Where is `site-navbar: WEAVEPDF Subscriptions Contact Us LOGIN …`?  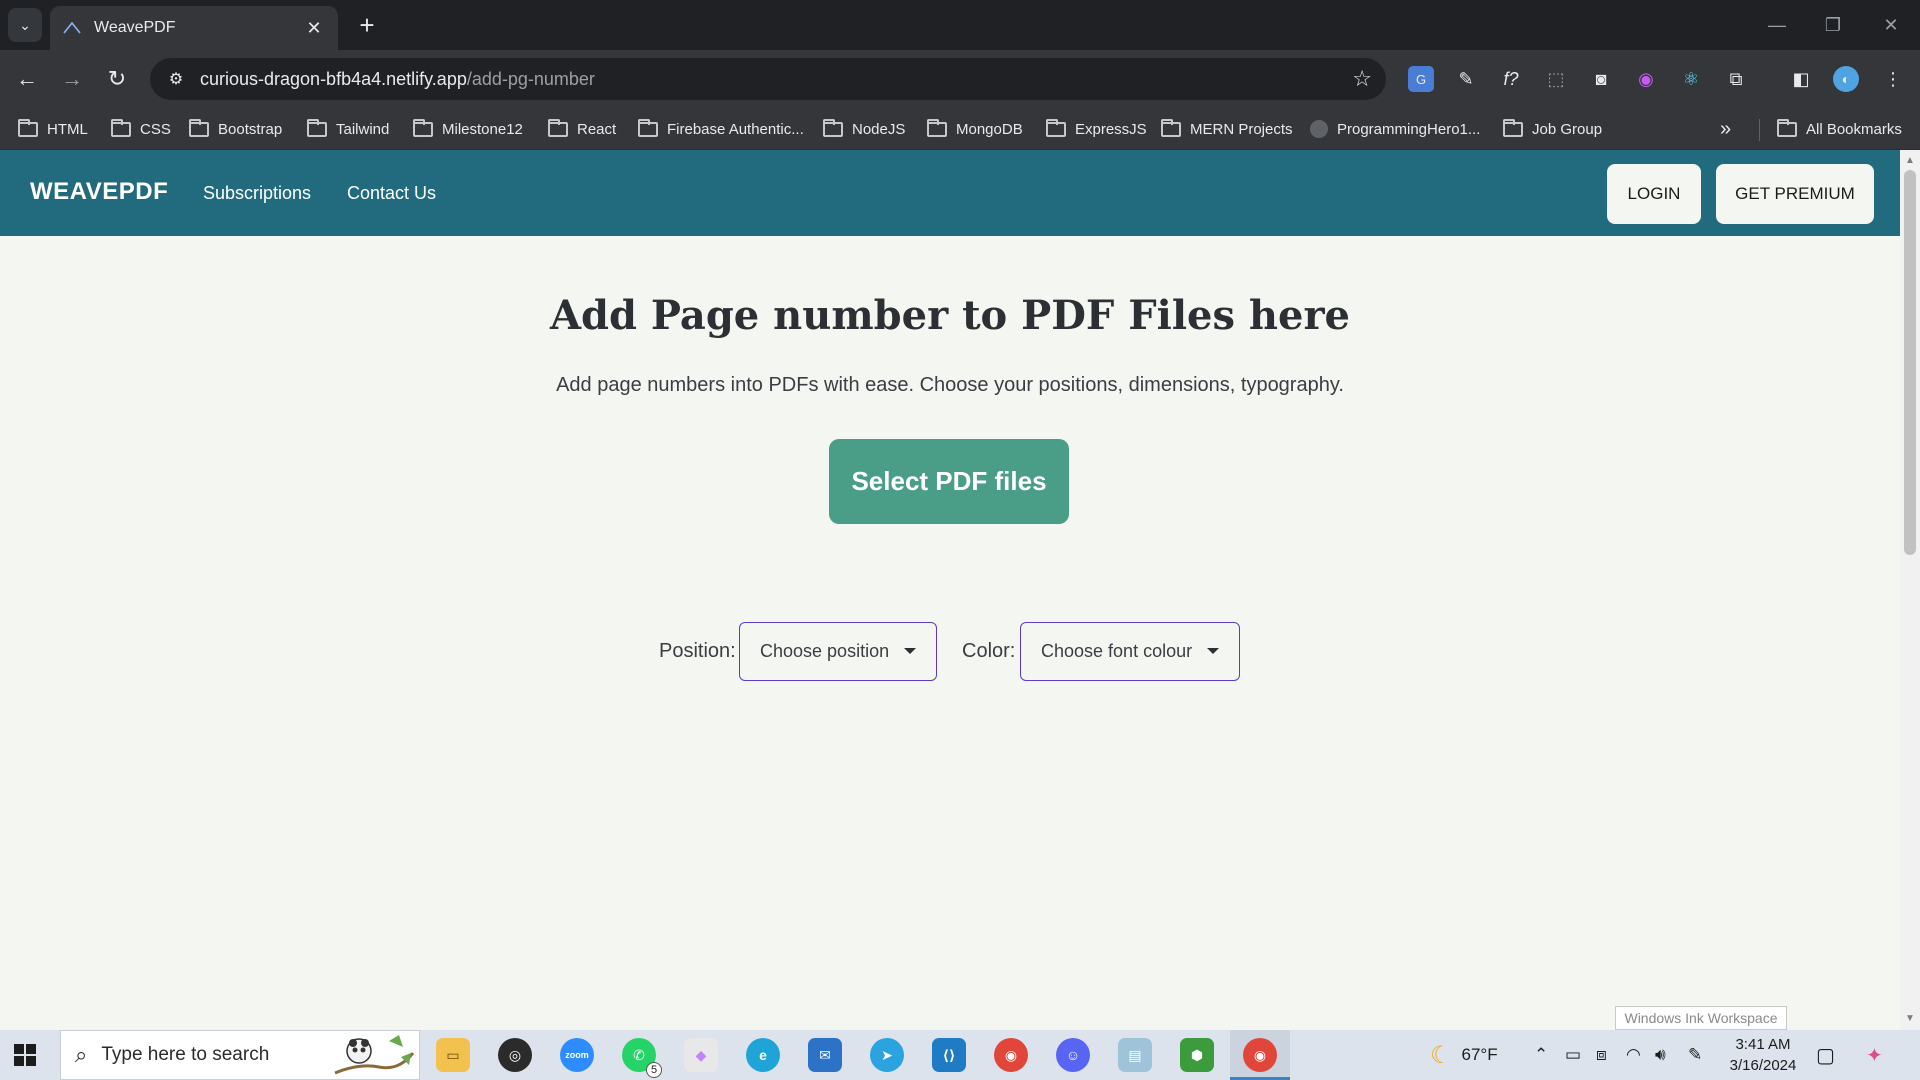 site-navbar: WEAVEPDF Subscriptions Contact Us LOGIN … is located at coordinates (950, 193).